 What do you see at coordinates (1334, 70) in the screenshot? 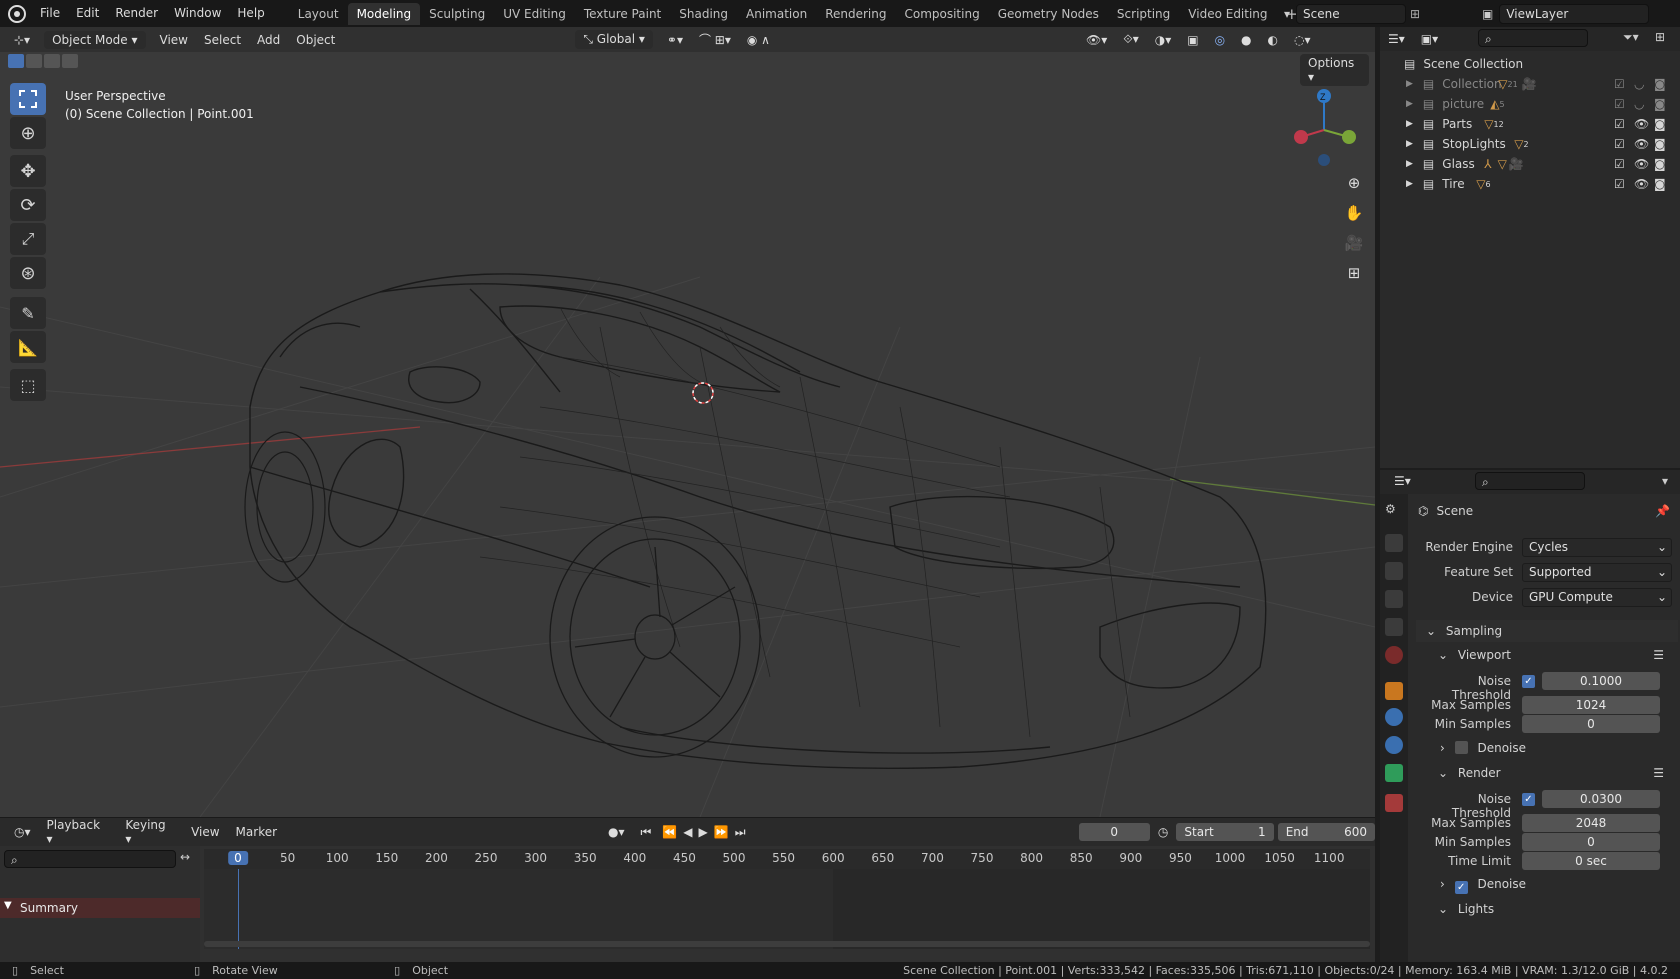
I see `options-dropdown: Options ▾` at bounding box center [1334, 70].